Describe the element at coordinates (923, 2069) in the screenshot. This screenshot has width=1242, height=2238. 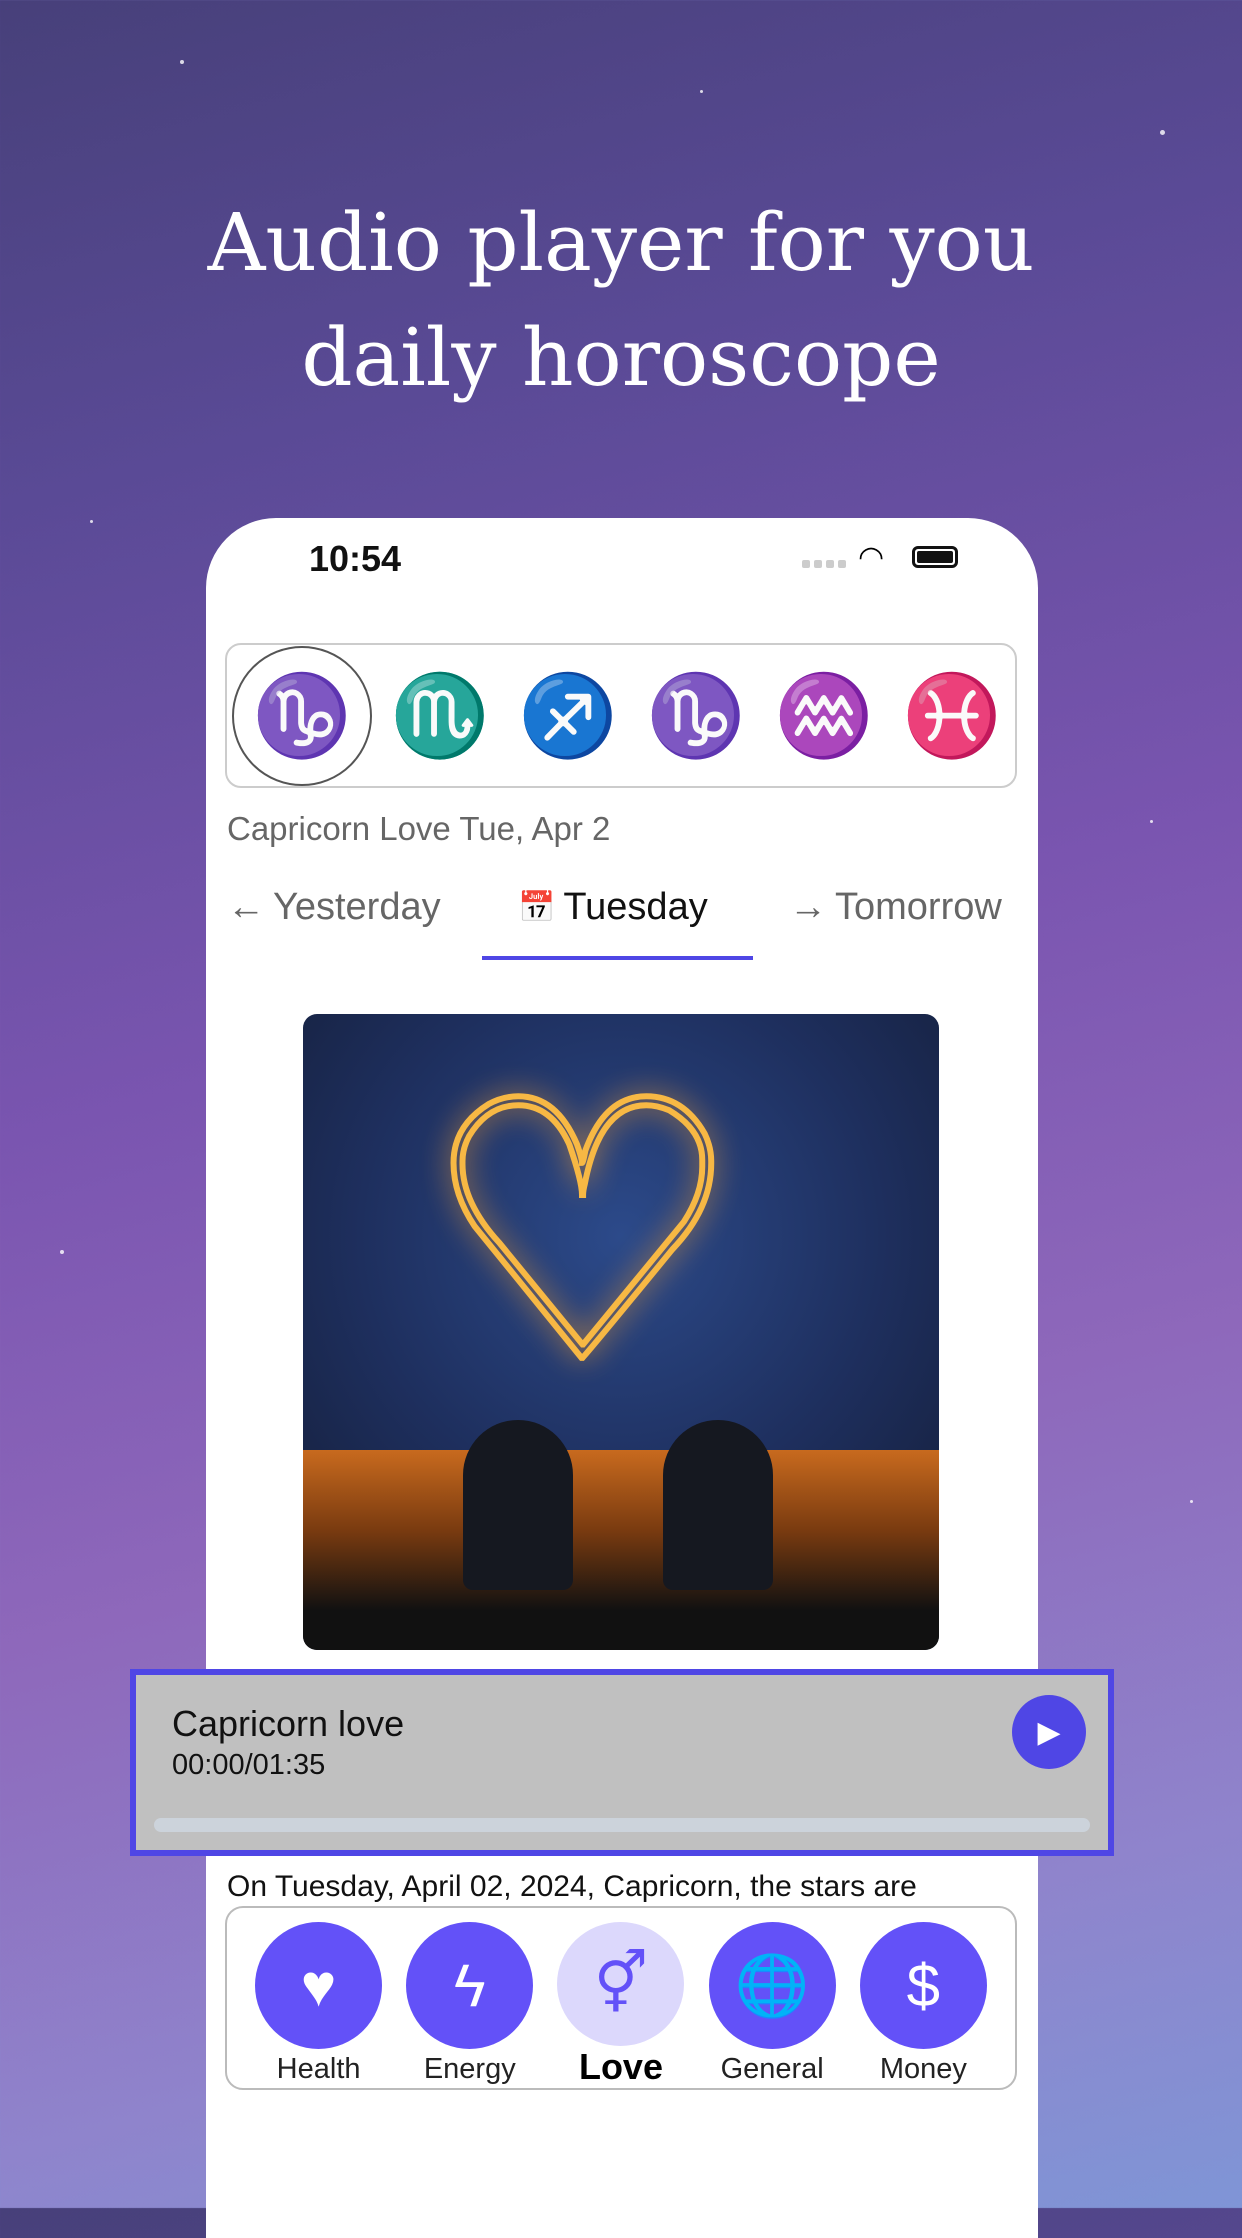
I see `category-label: Money` at that location.